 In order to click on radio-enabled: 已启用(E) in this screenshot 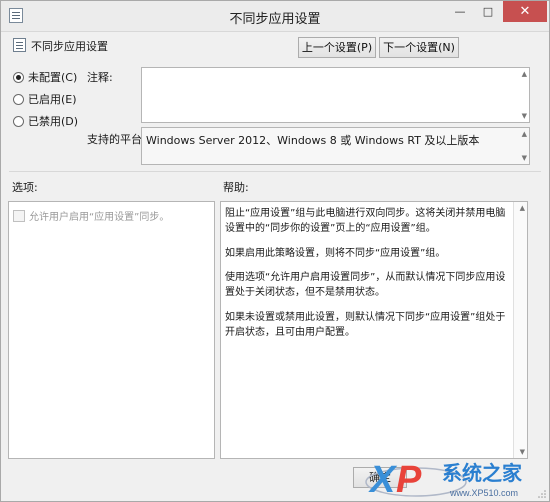, I will do `click(45, 99)`.